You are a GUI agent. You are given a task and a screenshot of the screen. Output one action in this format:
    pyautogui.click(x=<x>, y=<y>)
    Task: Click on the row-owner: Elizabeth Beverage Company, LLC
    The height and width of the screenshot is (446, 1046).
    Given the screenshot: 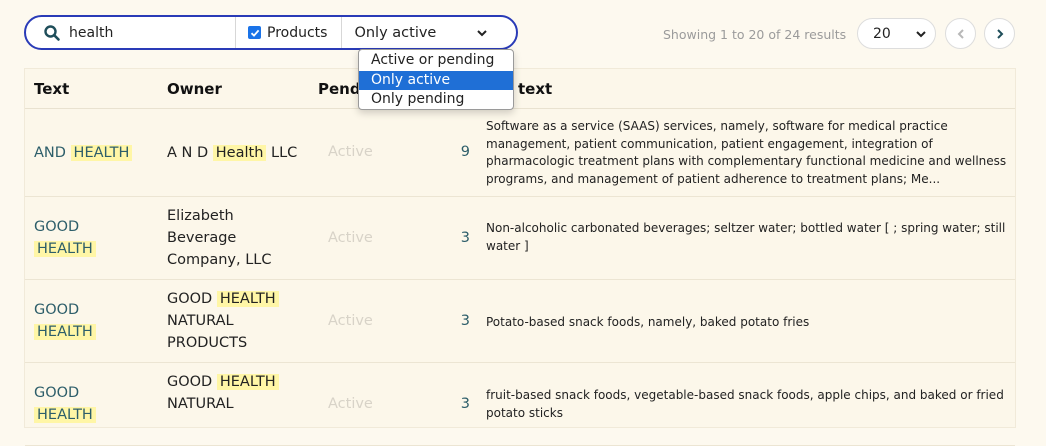 What is the action you would take?
    pyautogui.click(x=219, y=238)
    